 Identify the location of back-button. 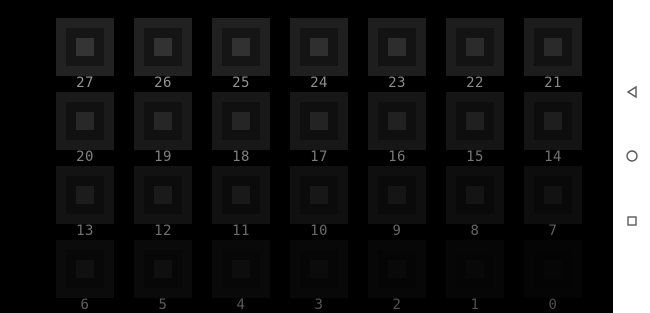
(631, 92).